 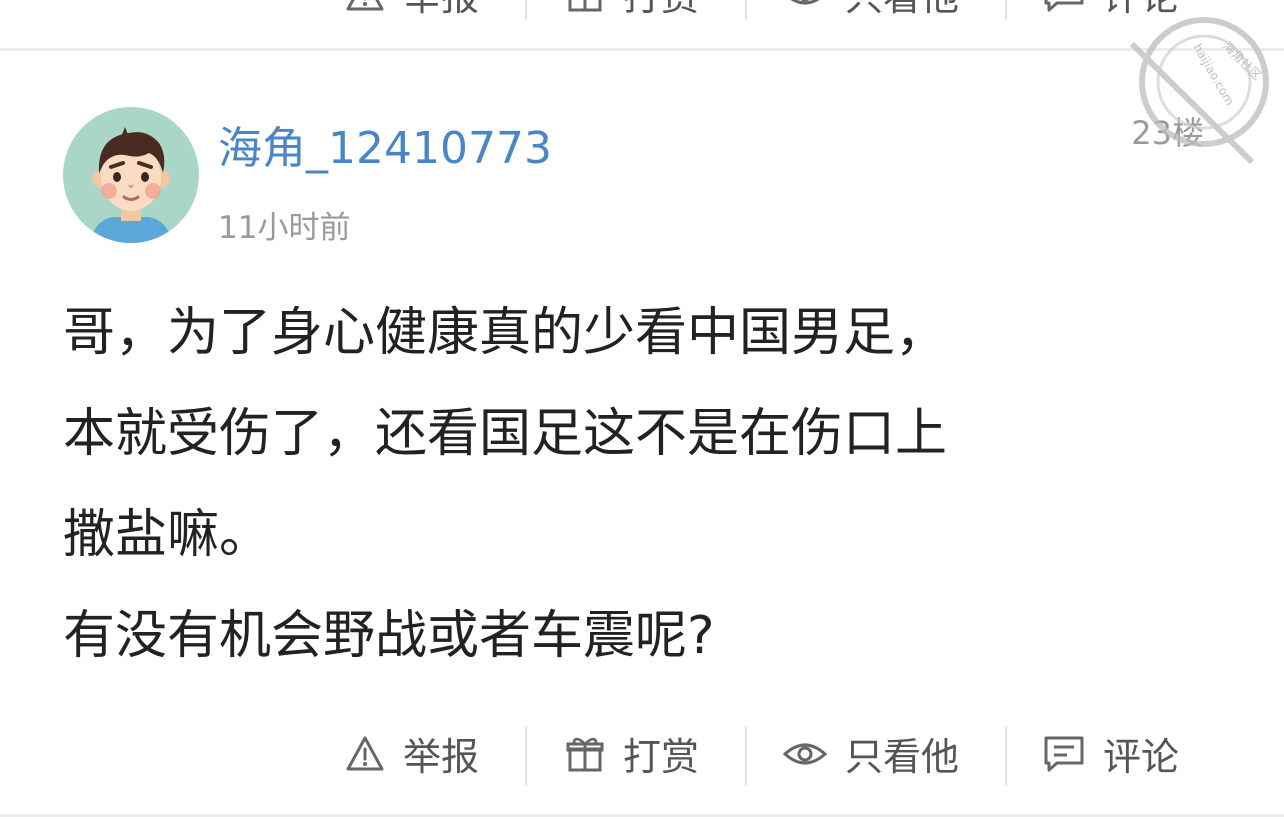 I want to click on post-action-bar: 举报 打赏 只看他 评论, so click(x=642, y=756).